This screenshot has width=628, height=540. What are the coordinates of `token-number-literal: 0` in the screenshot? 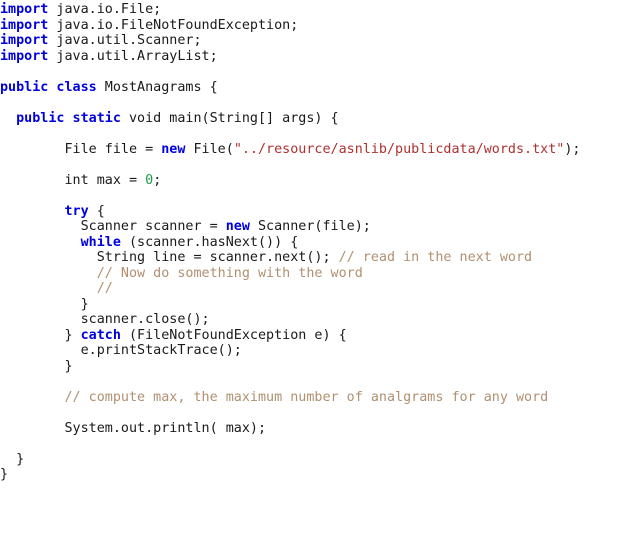 It's located at (149, 180).